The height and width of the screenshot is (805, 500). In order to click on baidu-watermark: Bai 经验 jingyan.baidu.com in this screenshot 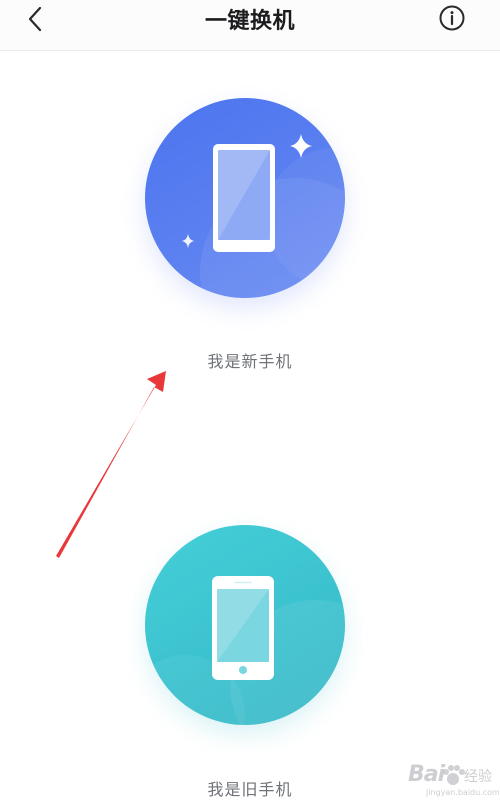, I will do `click(443, 778)`.